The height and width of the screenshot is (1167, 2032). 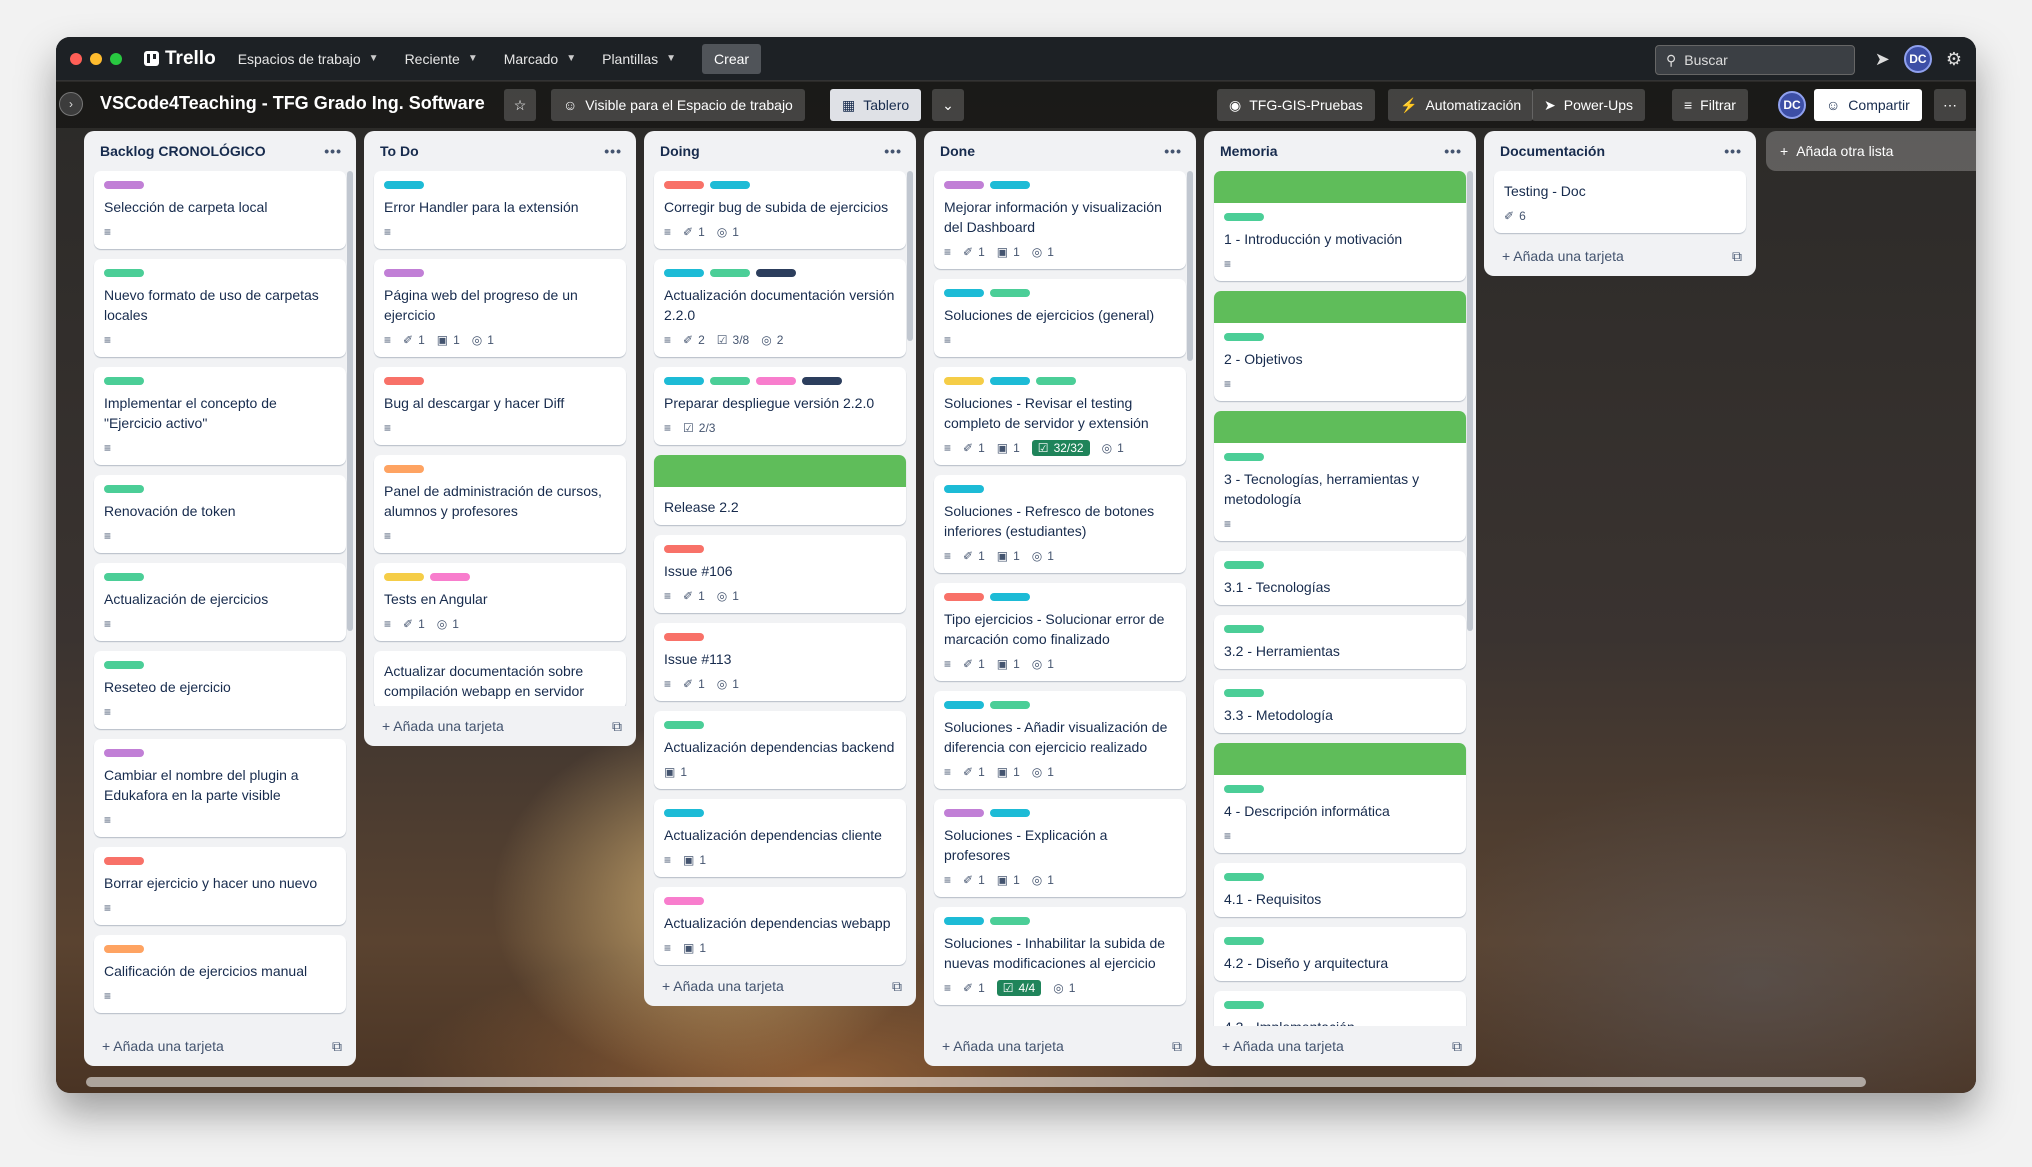 I want to click on maximize-window-icon, so click(x=116, y=58).